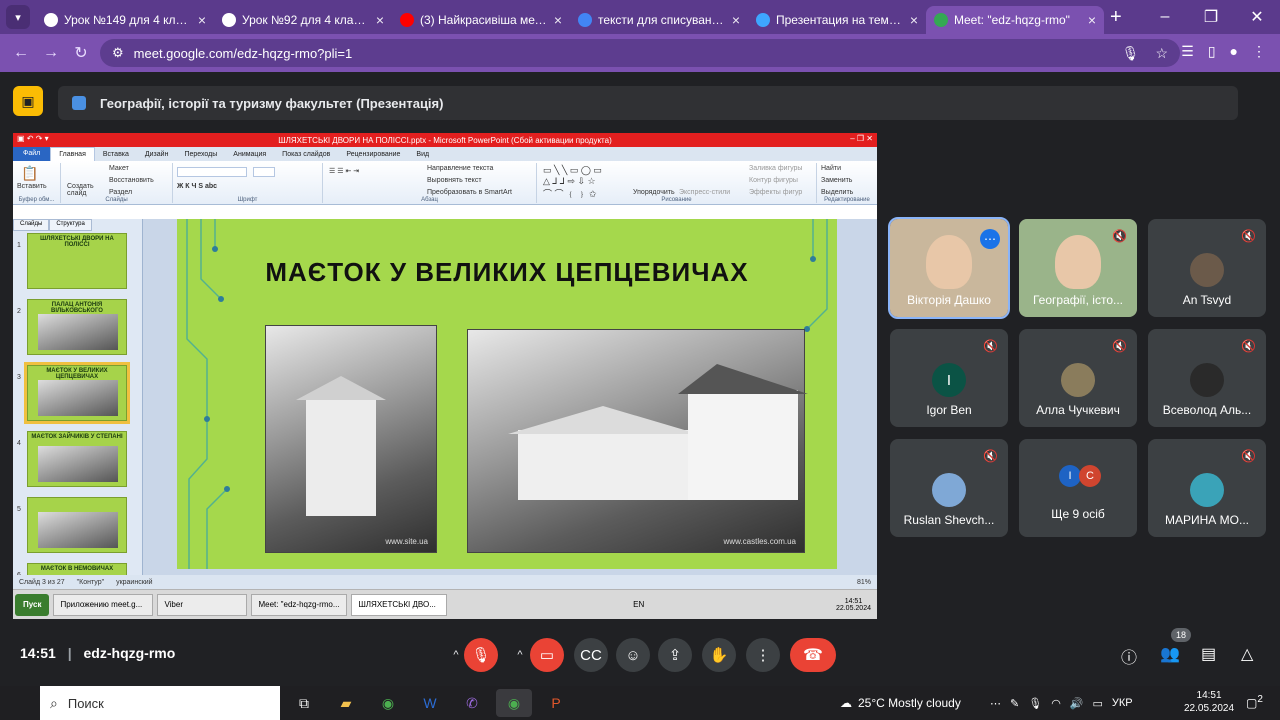 The image size is (1280, 720). What do you see at coordinates (1165, 17) in the screenshot?
I see `minimize-icon: –` at bounding box center [1165, 17].